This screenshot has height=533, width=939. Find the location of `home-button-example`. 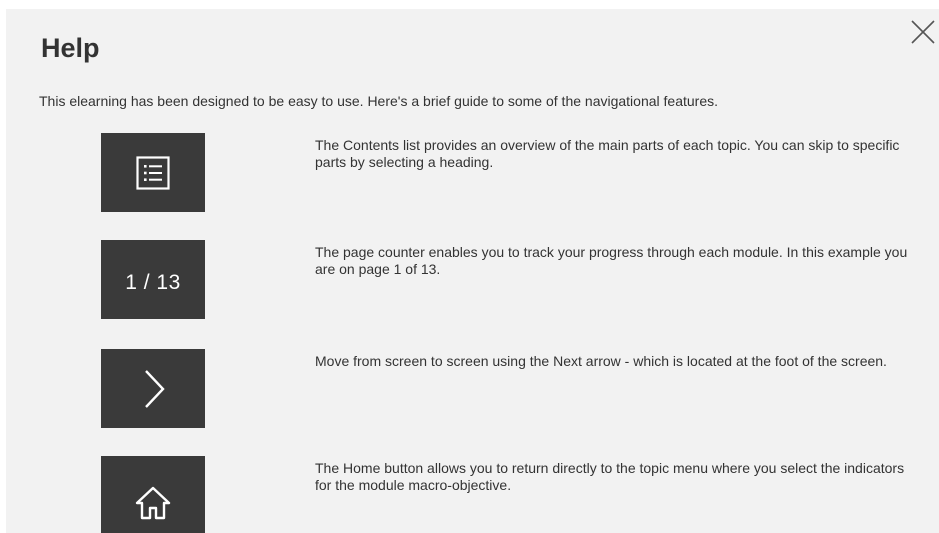

home-button-example is located at coordinates (153, 494).